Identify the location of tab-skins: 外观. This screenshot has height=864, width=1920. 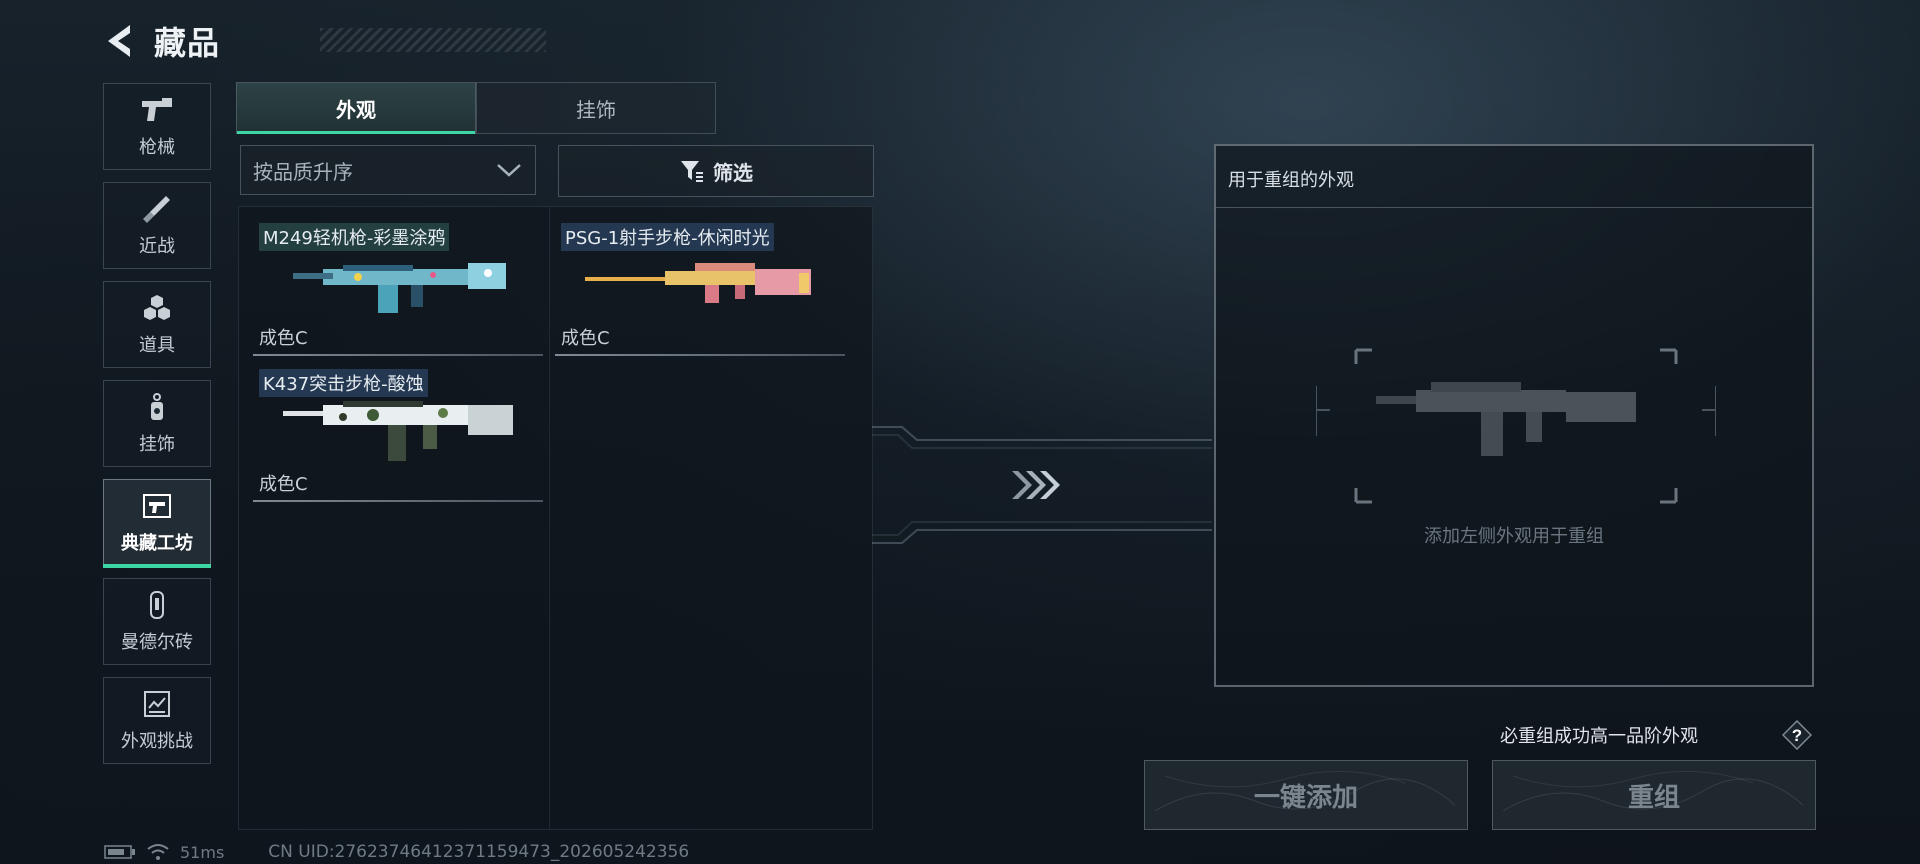
(356, 108).